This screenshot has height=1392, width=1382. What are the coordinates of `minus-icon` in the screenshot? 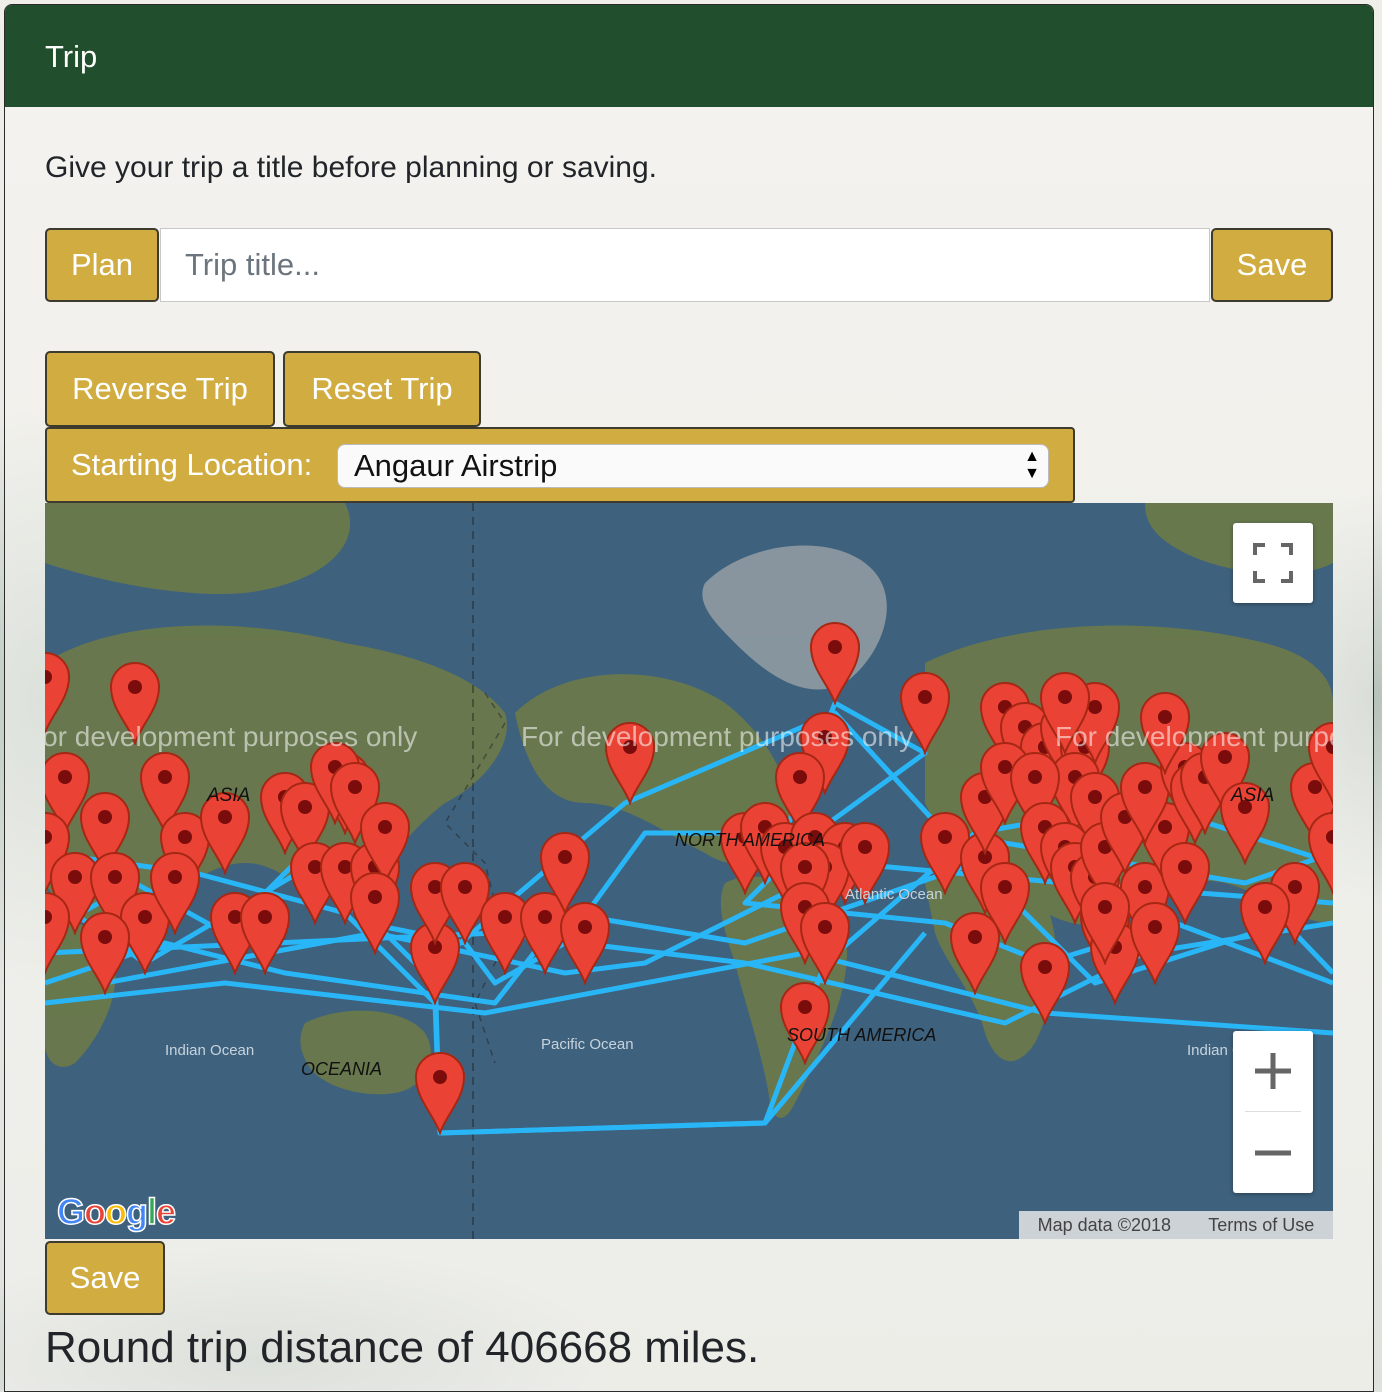 It's located at (1273, 1153).